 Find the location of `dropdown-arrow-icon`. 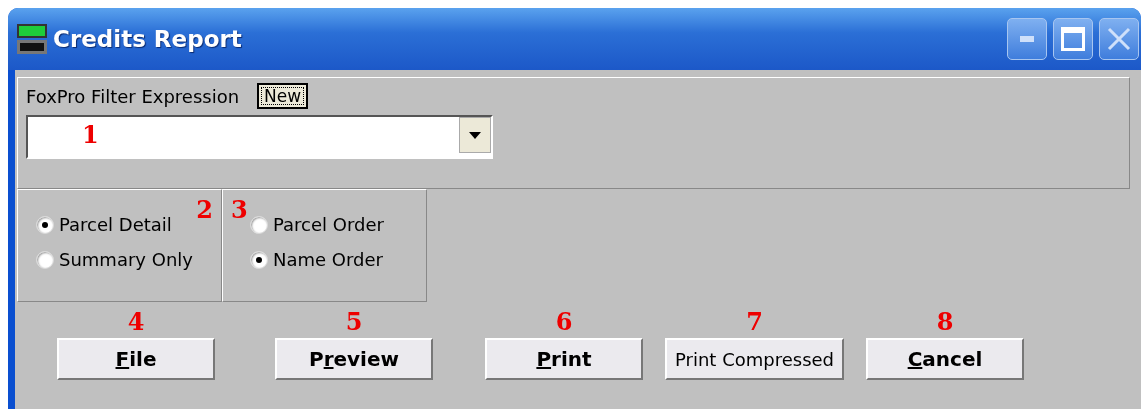

dropdown-arrow-icon is located at coordinates (475, 135).